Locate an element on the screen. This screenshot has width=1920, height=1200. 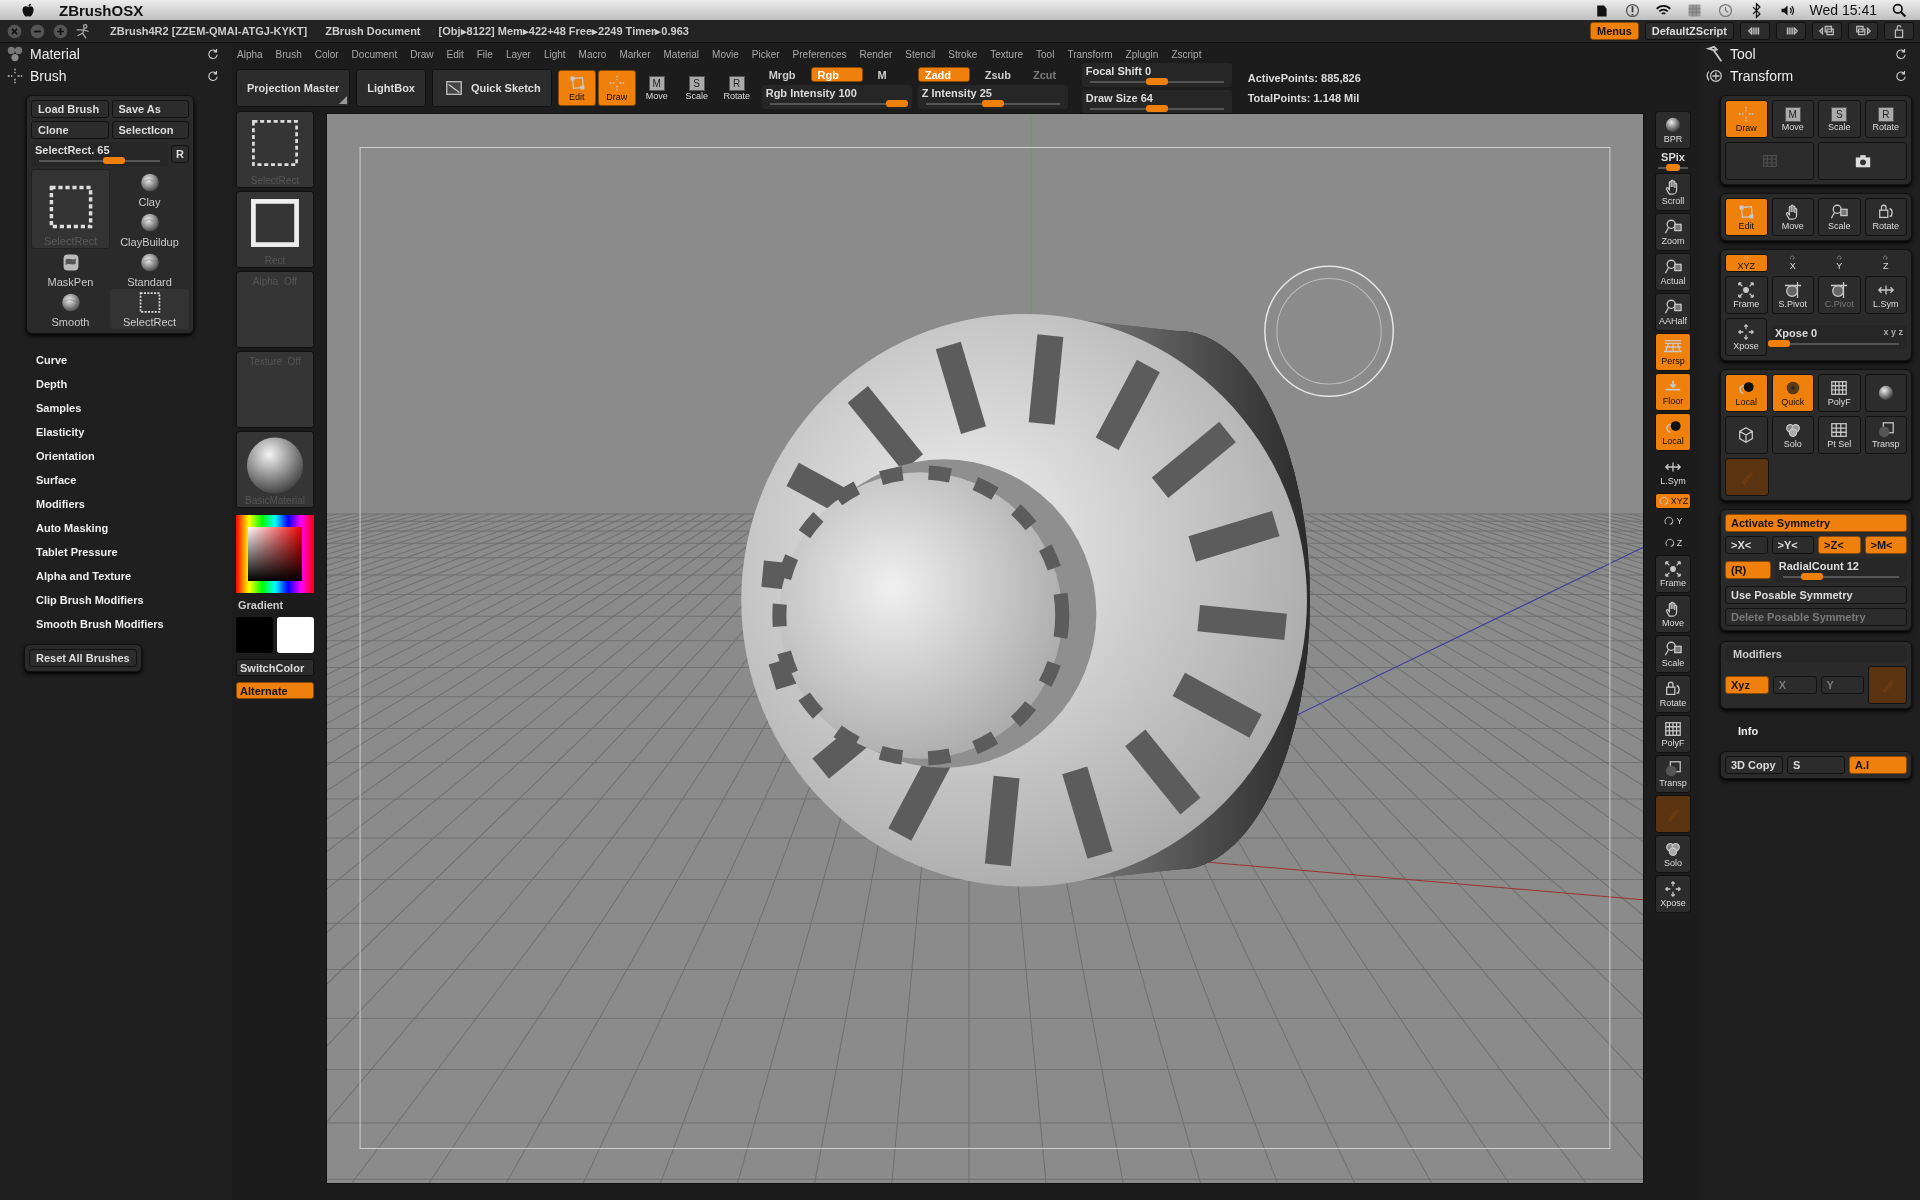
menu-item: Texture is located at coordinates (1007, 54).